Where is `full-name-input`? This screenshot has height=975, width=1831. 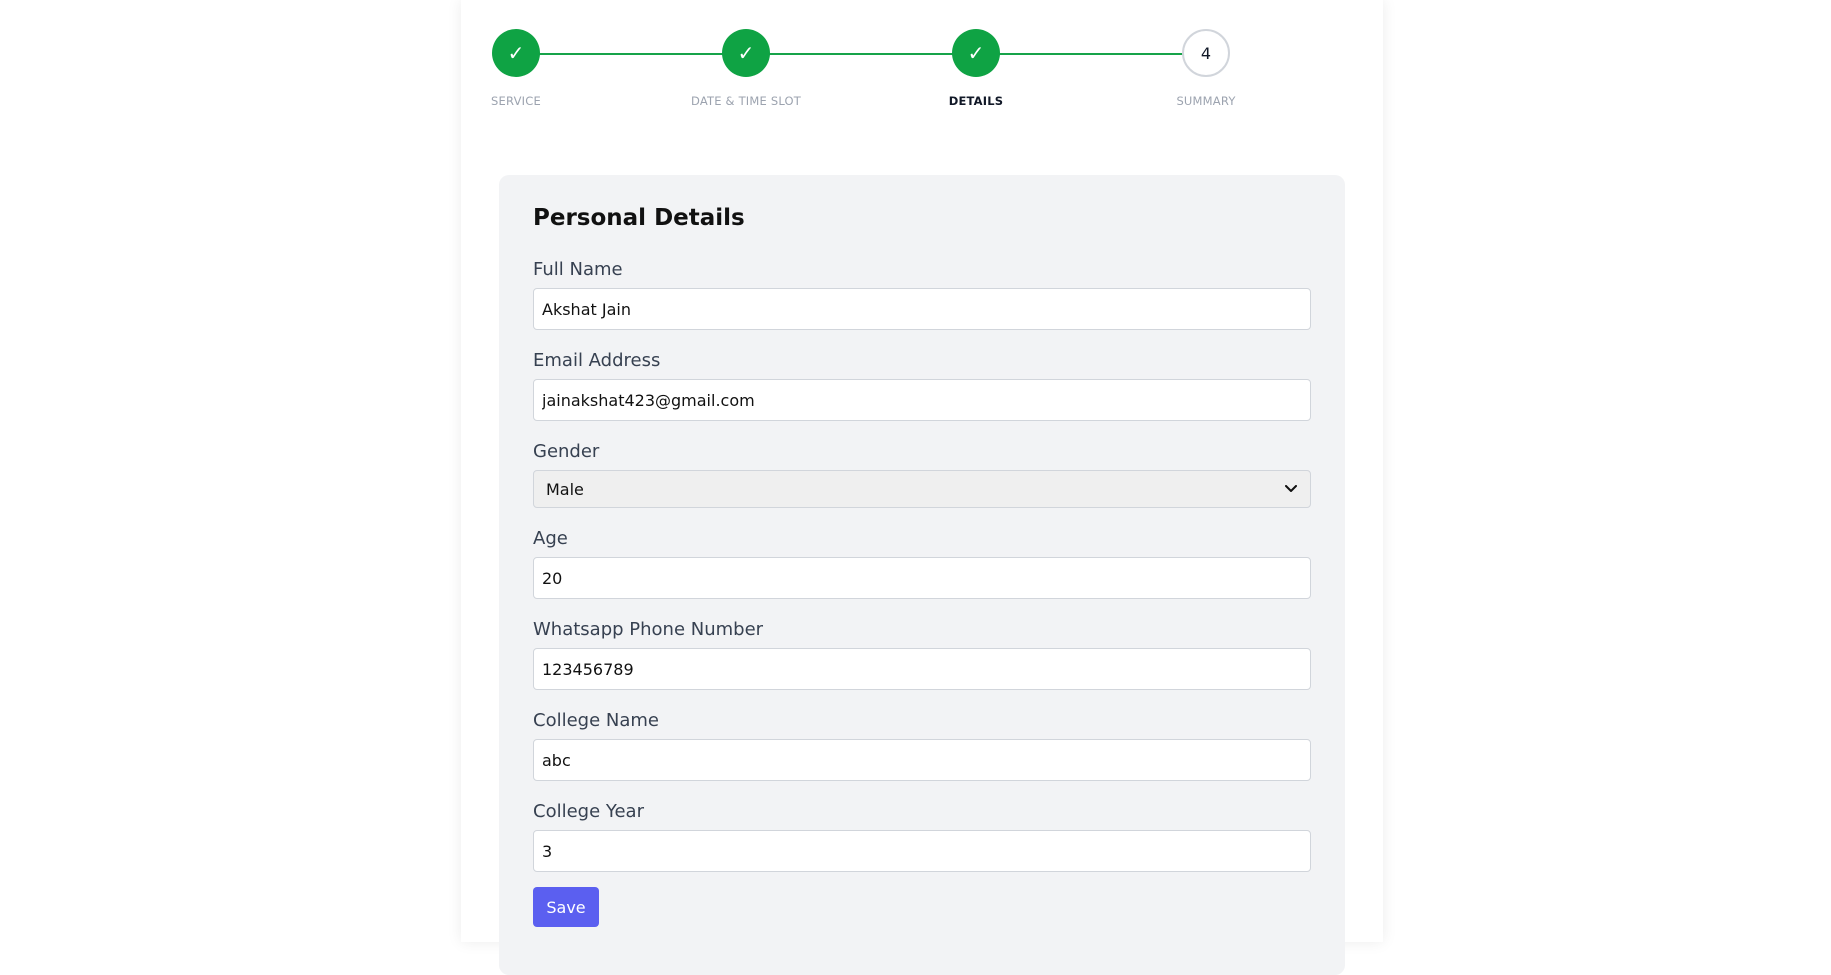
full-name-input is located at coordinates (922, 309).